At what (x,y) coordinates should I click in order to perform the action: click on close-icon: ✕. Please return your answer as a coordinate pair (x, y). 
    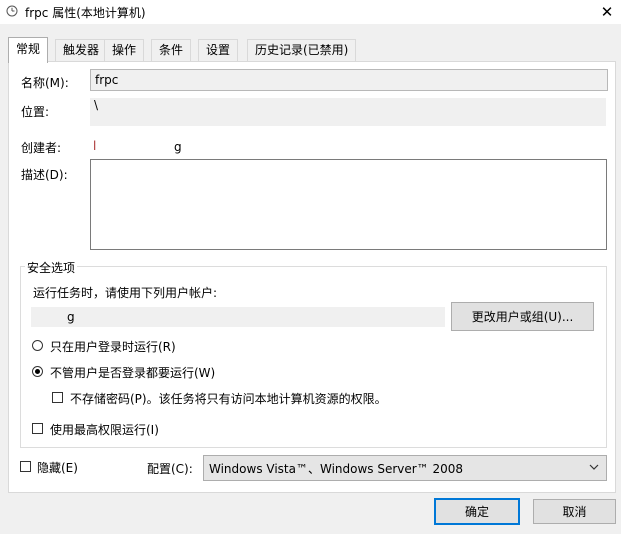
    Looking at the image, I should click on (607, 12).